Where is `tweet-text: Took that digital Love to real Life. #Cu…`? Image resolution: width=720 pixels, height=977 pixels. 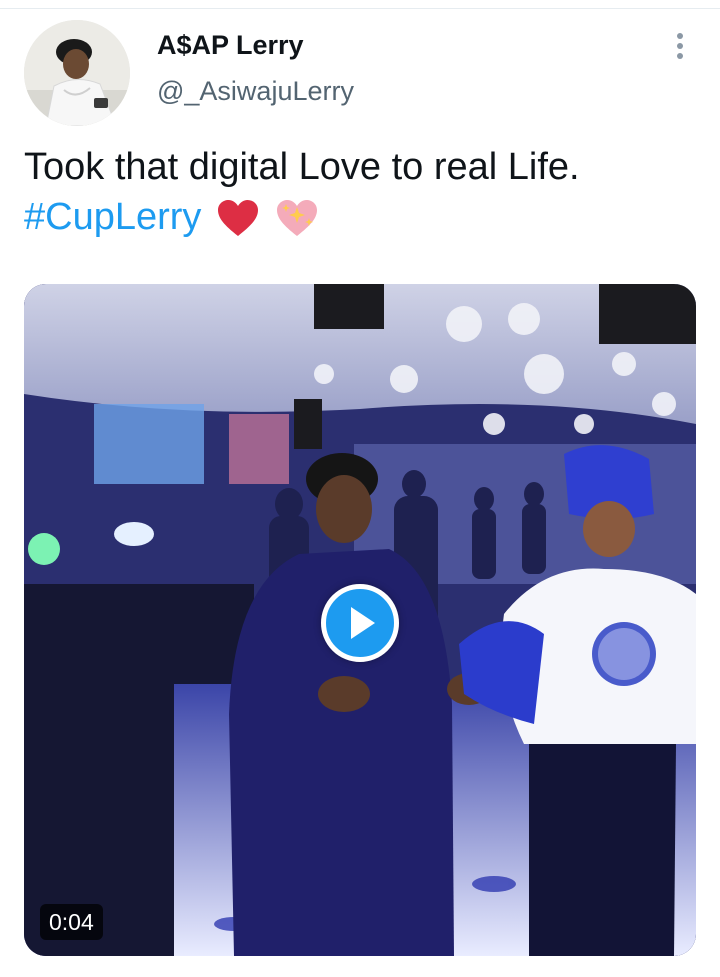
tweet-text: Took that digital Love to real Life. #Cu… is located at coordinates (360, 192).